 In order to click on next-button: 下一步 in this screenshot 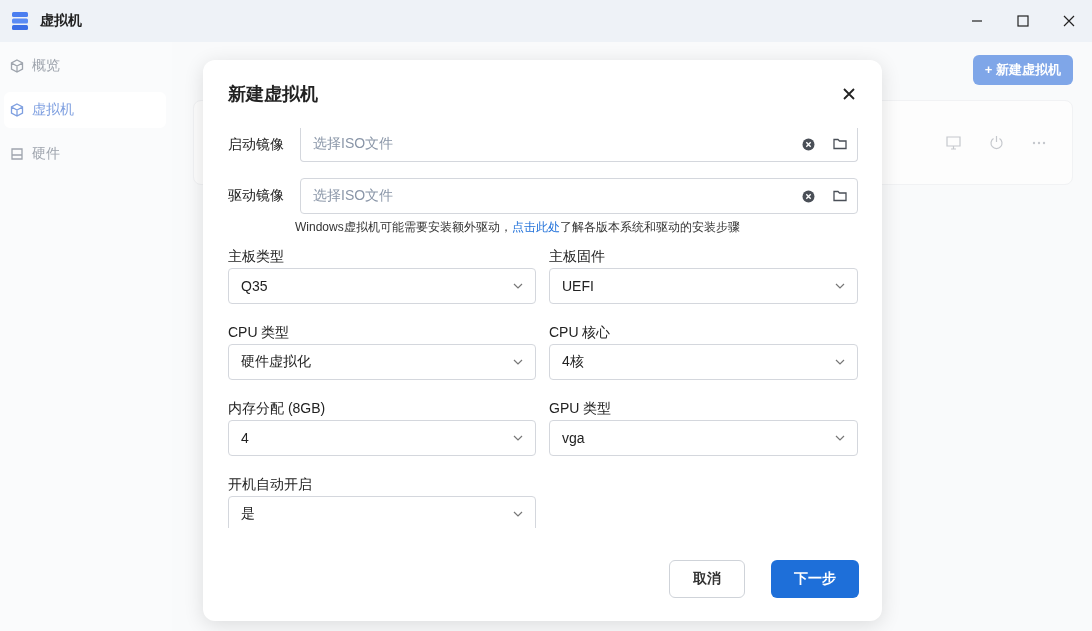, I will do `click(815, 579)`.